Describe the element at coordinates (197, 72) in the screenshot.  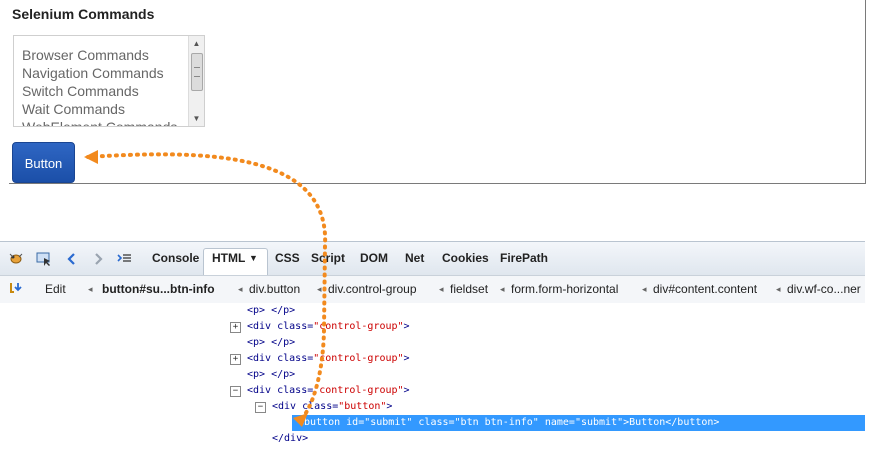
I see `scroll-thumb` at that location.